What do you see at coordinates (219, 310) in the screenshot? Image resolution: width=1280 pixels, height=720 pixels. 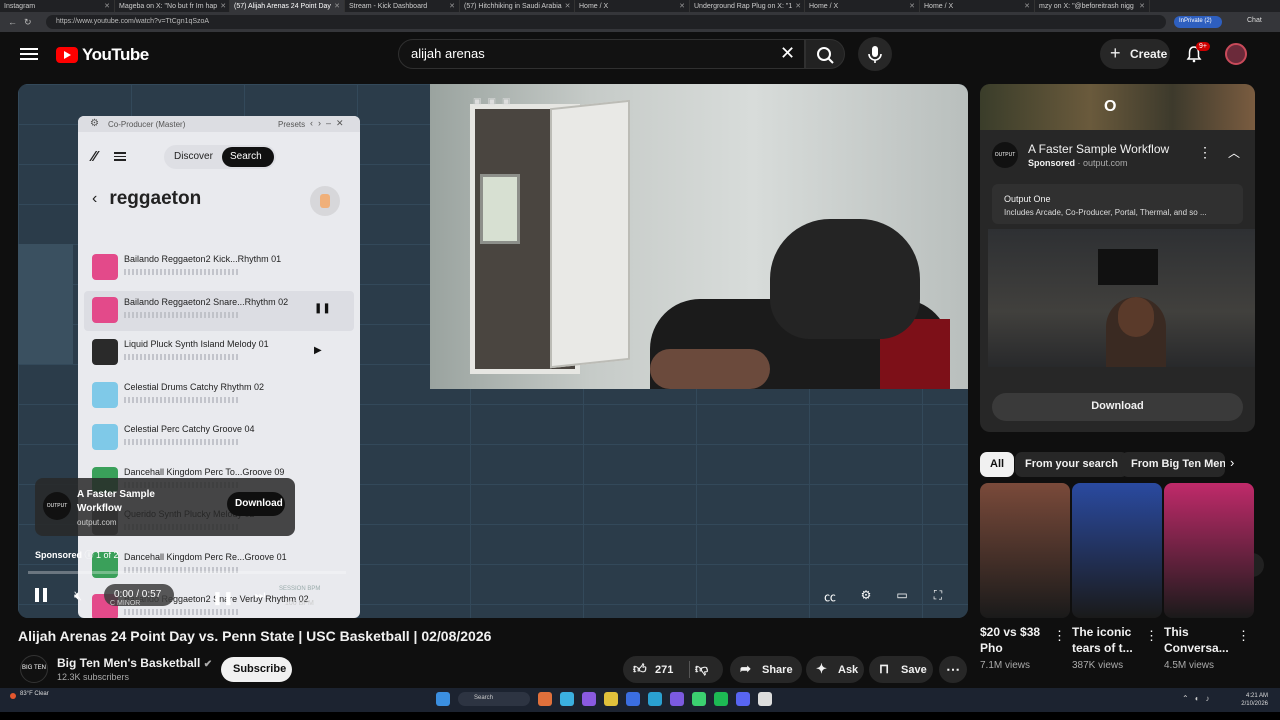 I see `sample-row: Bailando Reggaeton2 Snare...Rhythm 02 ❚❚` at bounding box center [219, 310].